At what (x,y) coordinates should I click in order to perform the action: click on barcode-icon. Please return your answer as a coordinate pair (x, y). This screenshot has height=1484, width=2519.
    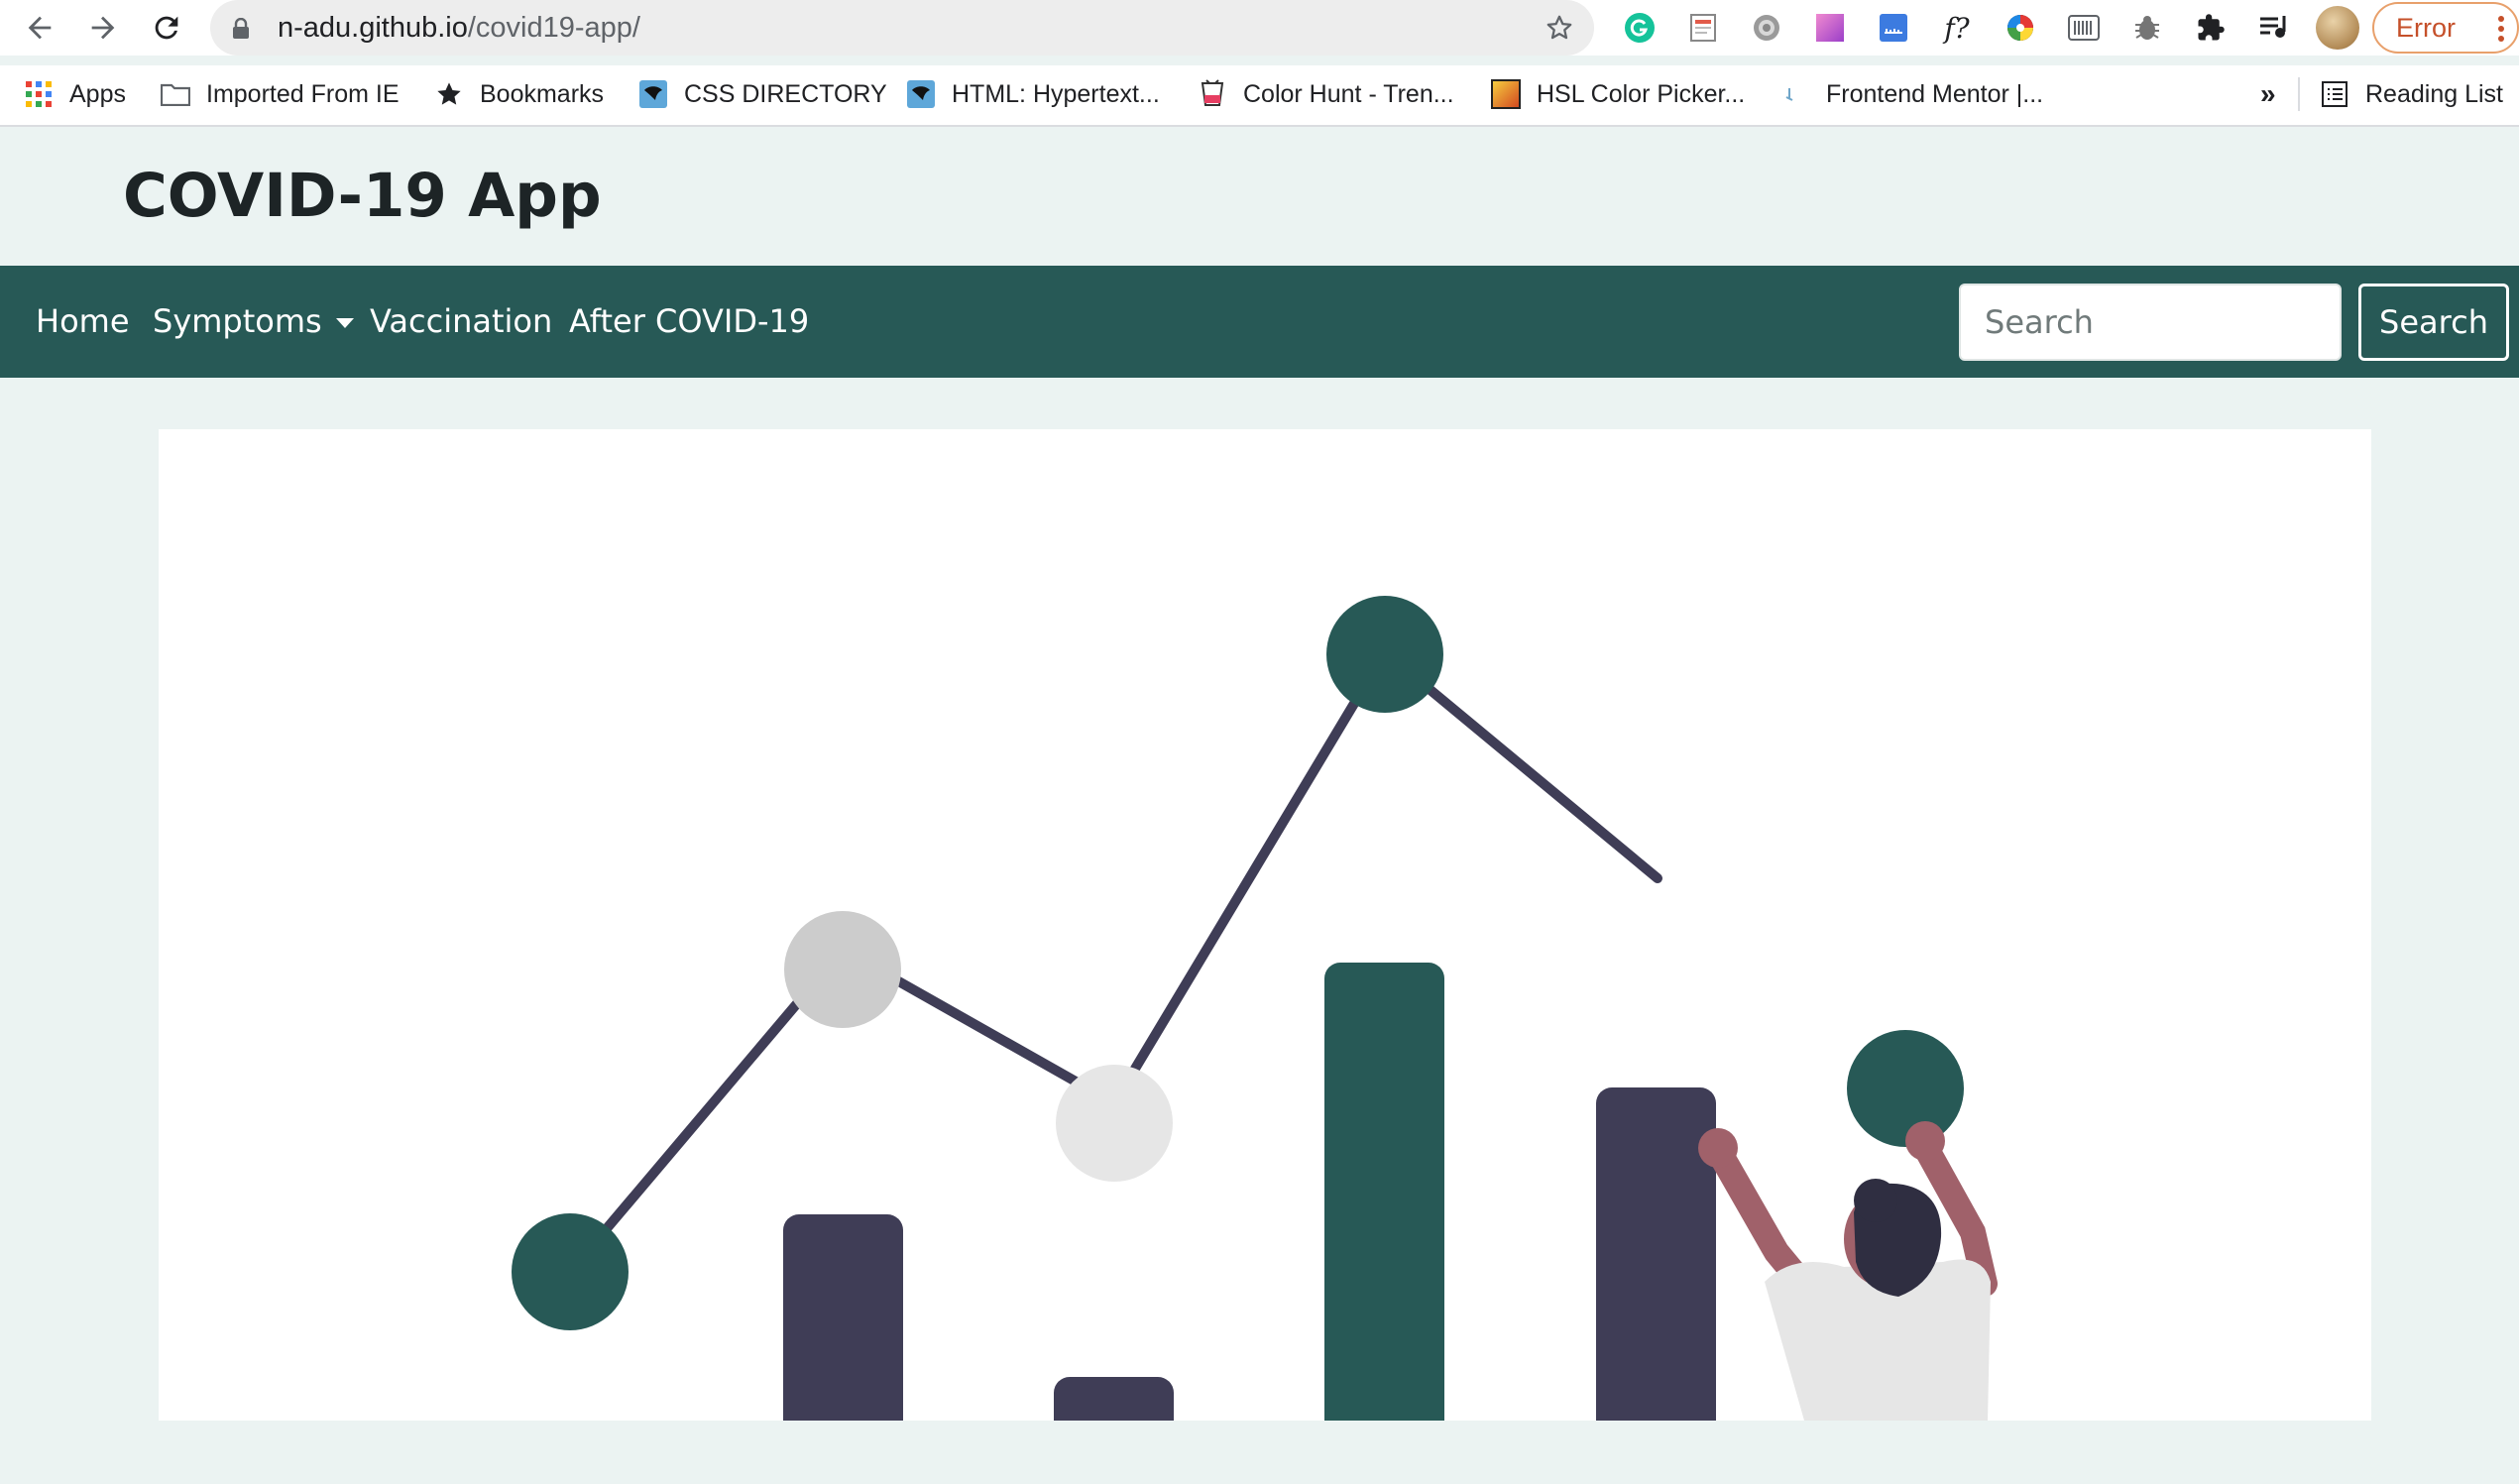
    Looking at the image, I should click on (2084, 28).